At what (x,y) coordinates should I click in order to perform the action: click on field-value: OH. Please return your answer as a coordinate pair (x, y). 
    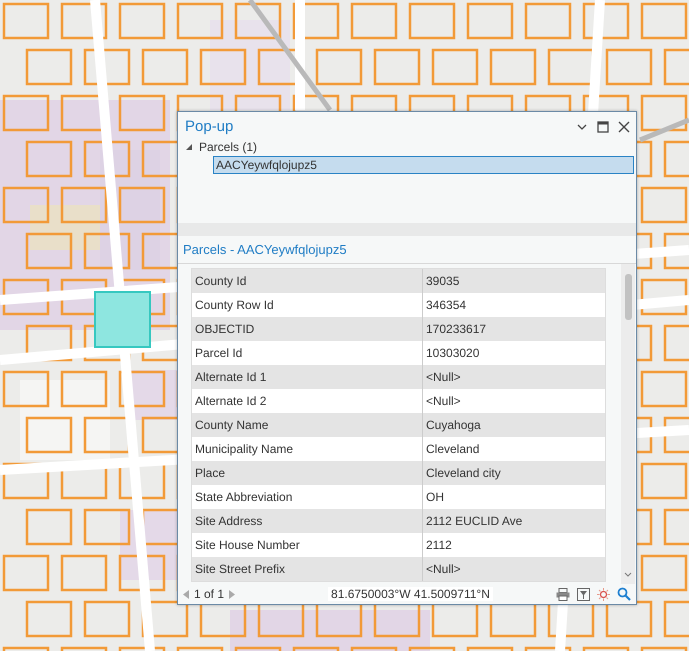
    Looking at the image, I should click on (435, 497).